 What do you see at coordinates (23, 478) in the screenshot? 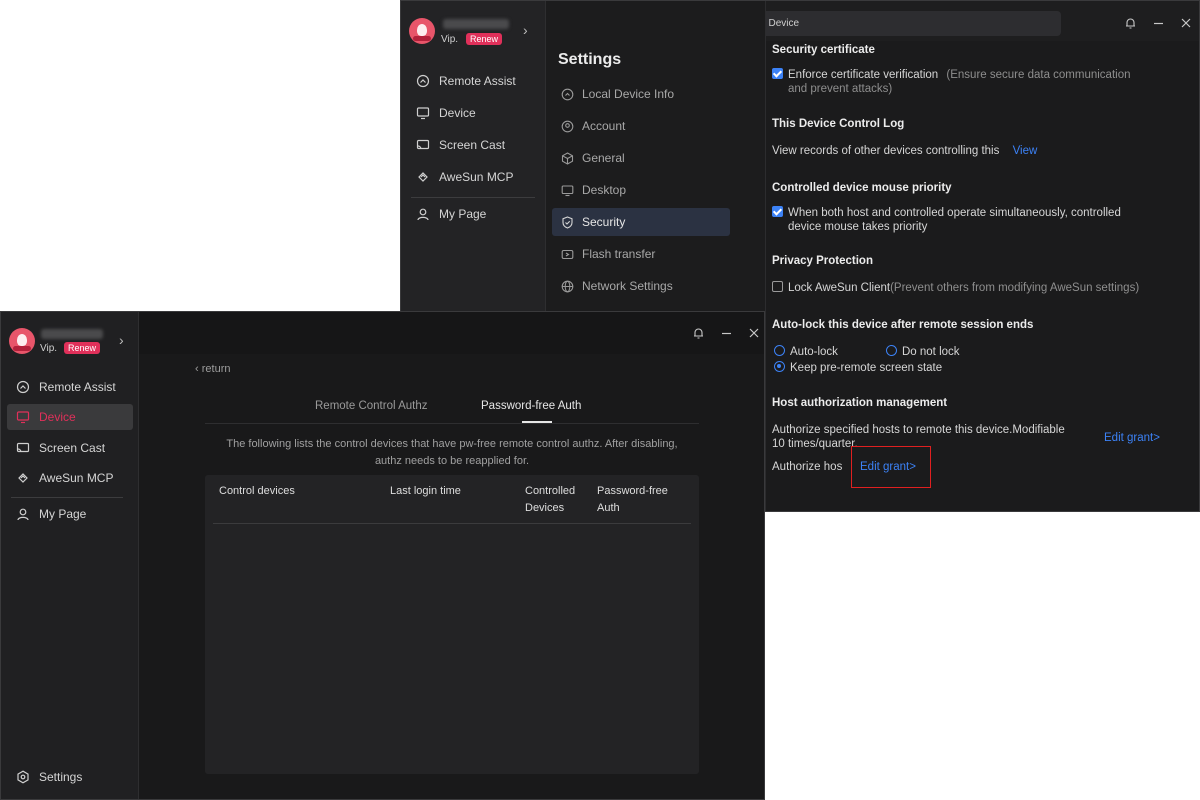
I see `mcp-icon` at bounding box center [23, 478].